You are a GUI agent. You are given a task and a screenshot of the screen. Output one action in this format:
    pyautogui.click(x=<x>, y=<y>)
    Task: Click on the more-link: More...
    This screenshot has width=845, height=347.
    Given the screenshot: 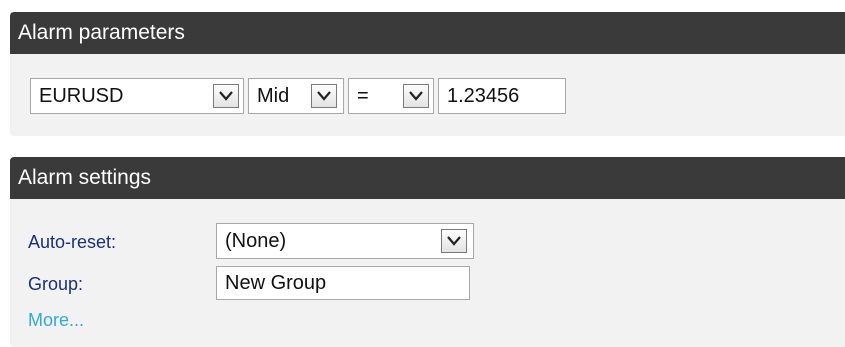 What is the action you would take?
    pyautogui.click(x=56, y=320)
    